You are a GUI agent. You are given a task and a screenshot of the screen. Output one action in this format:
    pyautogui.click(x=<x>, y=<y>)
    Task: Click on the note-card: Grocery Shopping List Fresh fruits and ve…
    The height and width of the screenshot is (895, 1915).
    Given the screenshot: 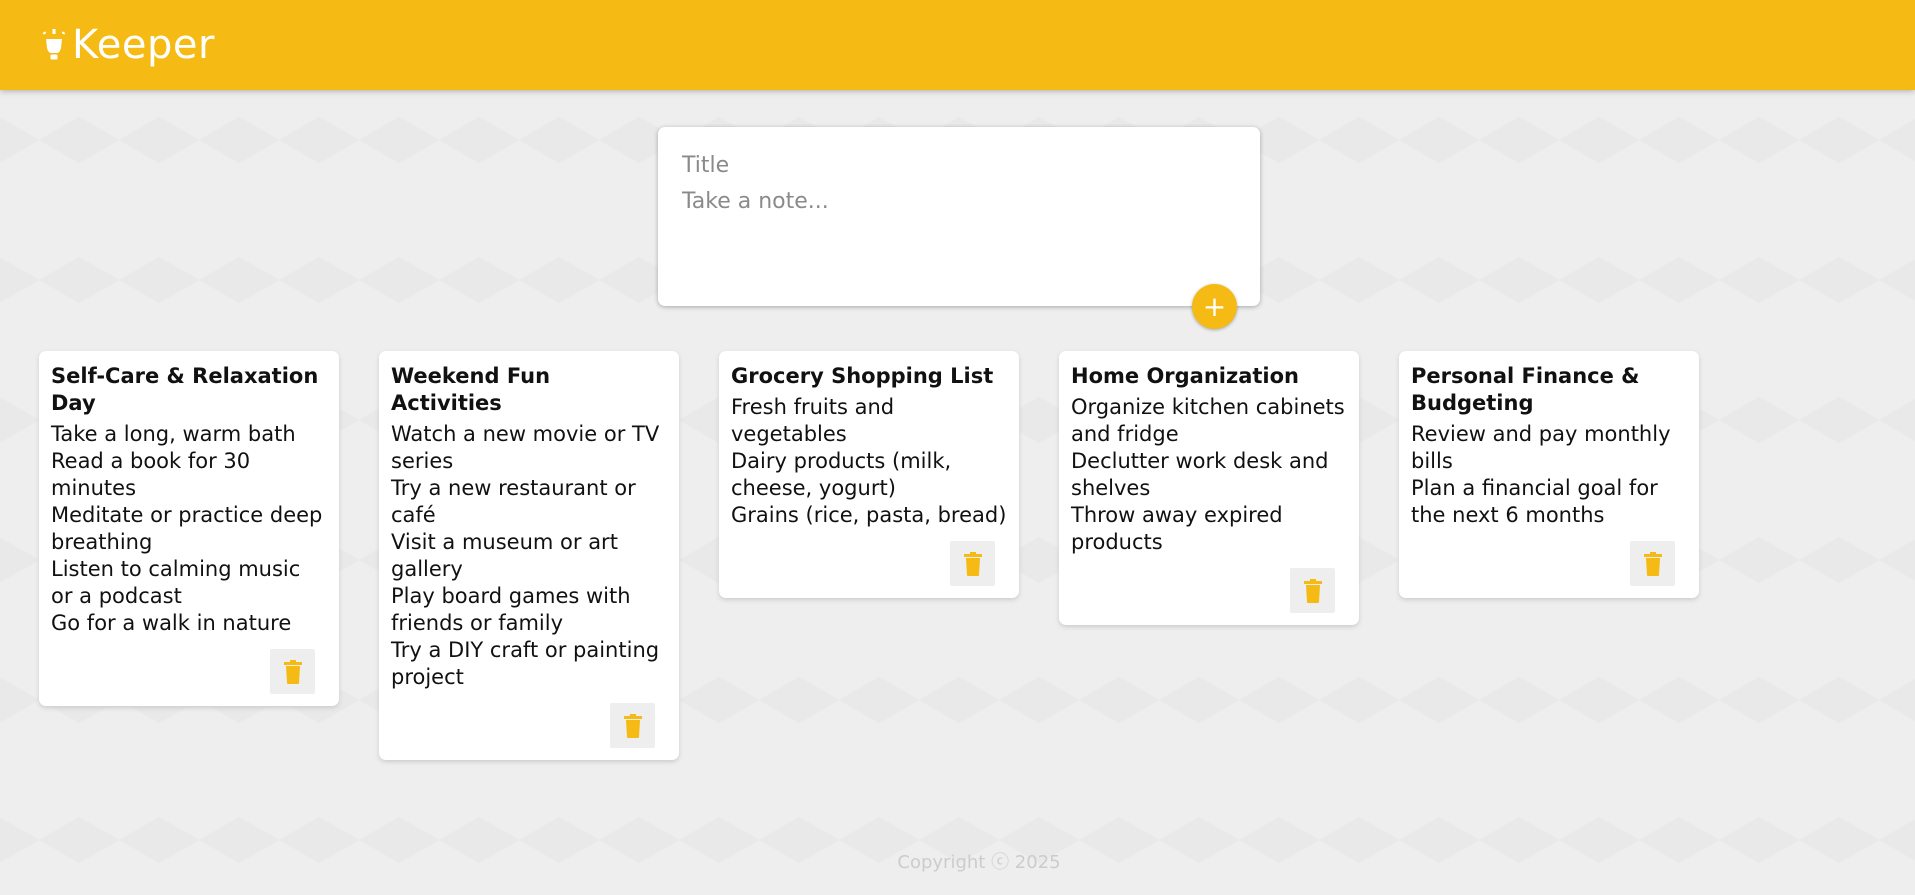 What is the action you would take?
    pyautogui.click(x=869, y=474)
    